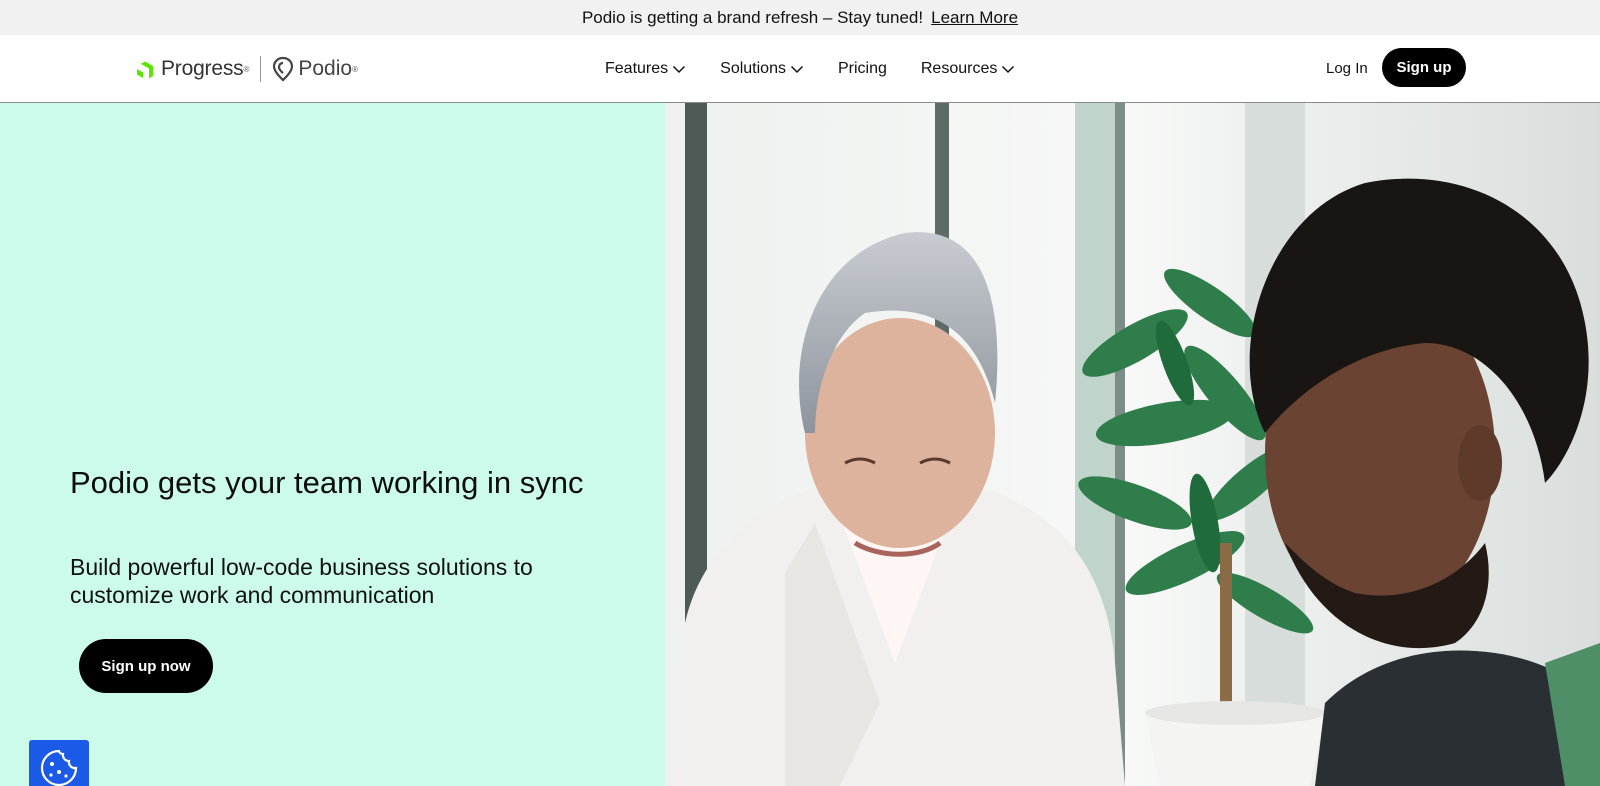 The width and height of the screenshot is (1600, 786). I want to click on nav-features: Features, so click(645, 69).